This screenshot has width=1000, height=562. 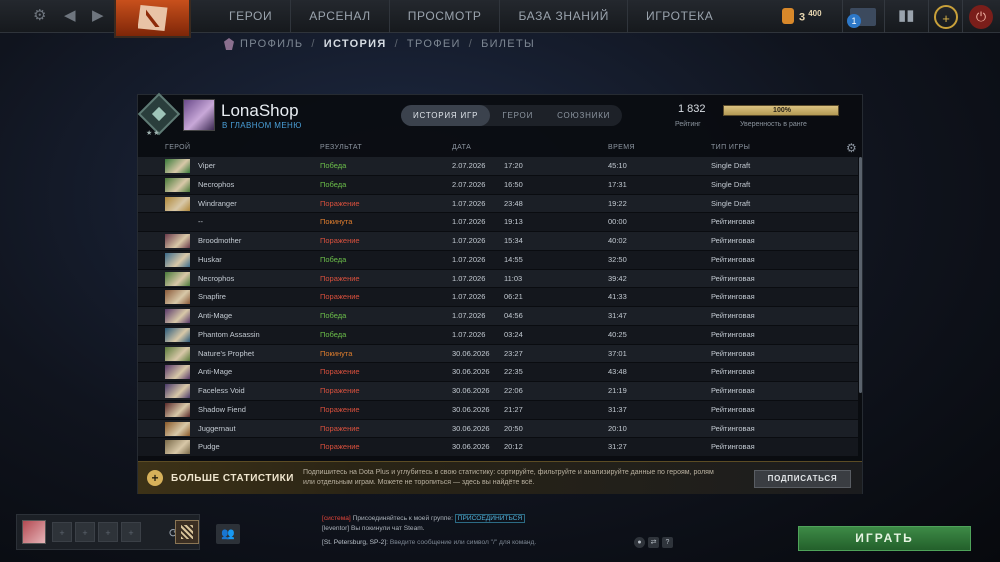 What do you see at coordinates (810, 16) in the screenshot?
I see `shards-value: 3 400` at bounding box center [810, 16].